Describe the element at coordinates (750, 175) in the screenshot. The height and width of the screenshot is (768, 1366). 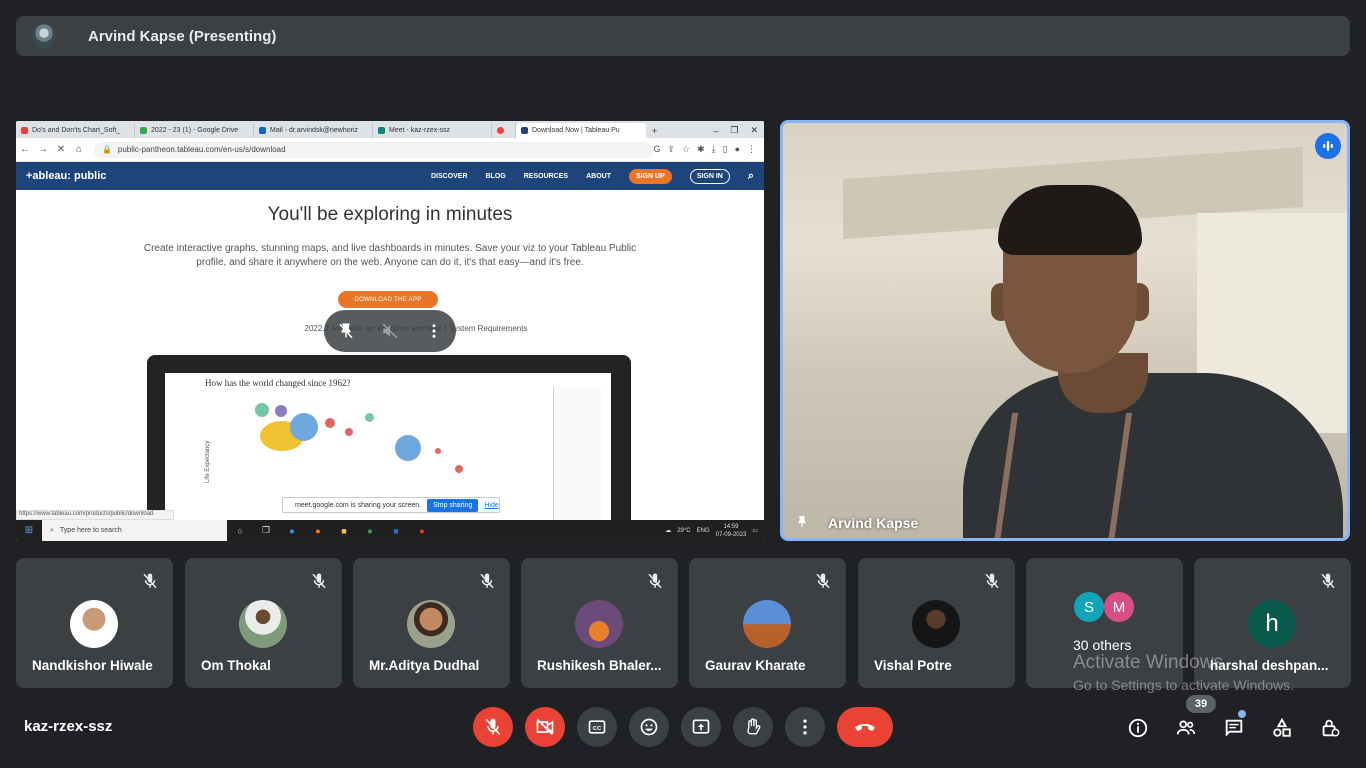
I see `search-icon: ⌕` at that location.